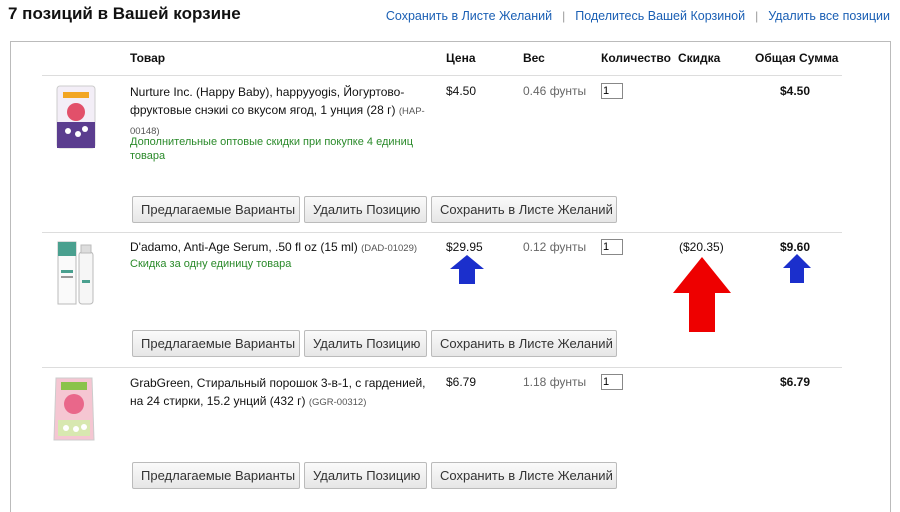 The image size is (900, 512). What do you see at coordinates (464, 247) in the screenshot?
I see `item-price: $29.95` at bounding box center [464, 247].